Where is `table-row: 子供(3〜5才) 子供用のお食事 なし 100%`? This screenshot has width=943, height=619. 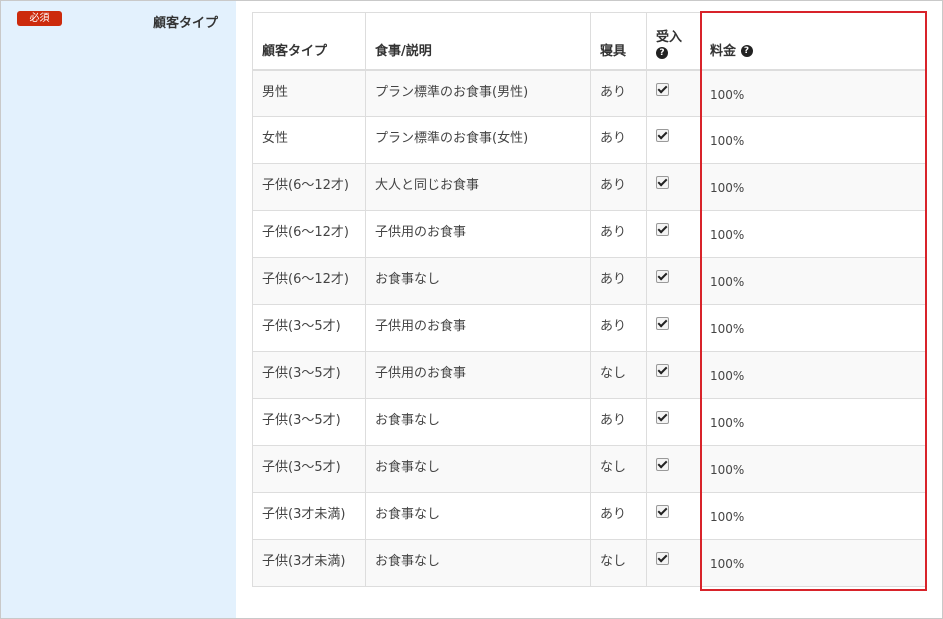
table-row: 子供(3〜5才) 子供用のお食事 なし 100% is located at coordinates (589, 375).